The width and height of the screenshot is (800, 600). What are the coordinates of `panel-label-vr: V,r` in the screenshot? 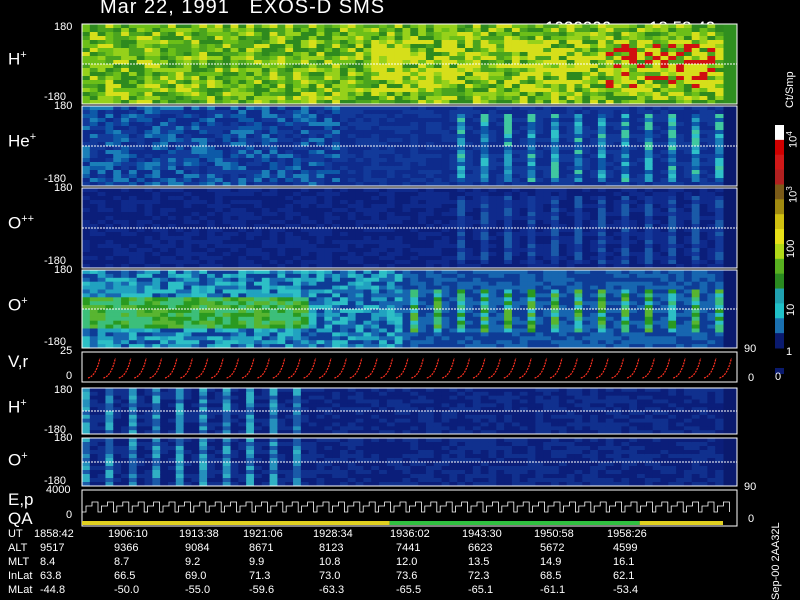 It's located at (18, 361).